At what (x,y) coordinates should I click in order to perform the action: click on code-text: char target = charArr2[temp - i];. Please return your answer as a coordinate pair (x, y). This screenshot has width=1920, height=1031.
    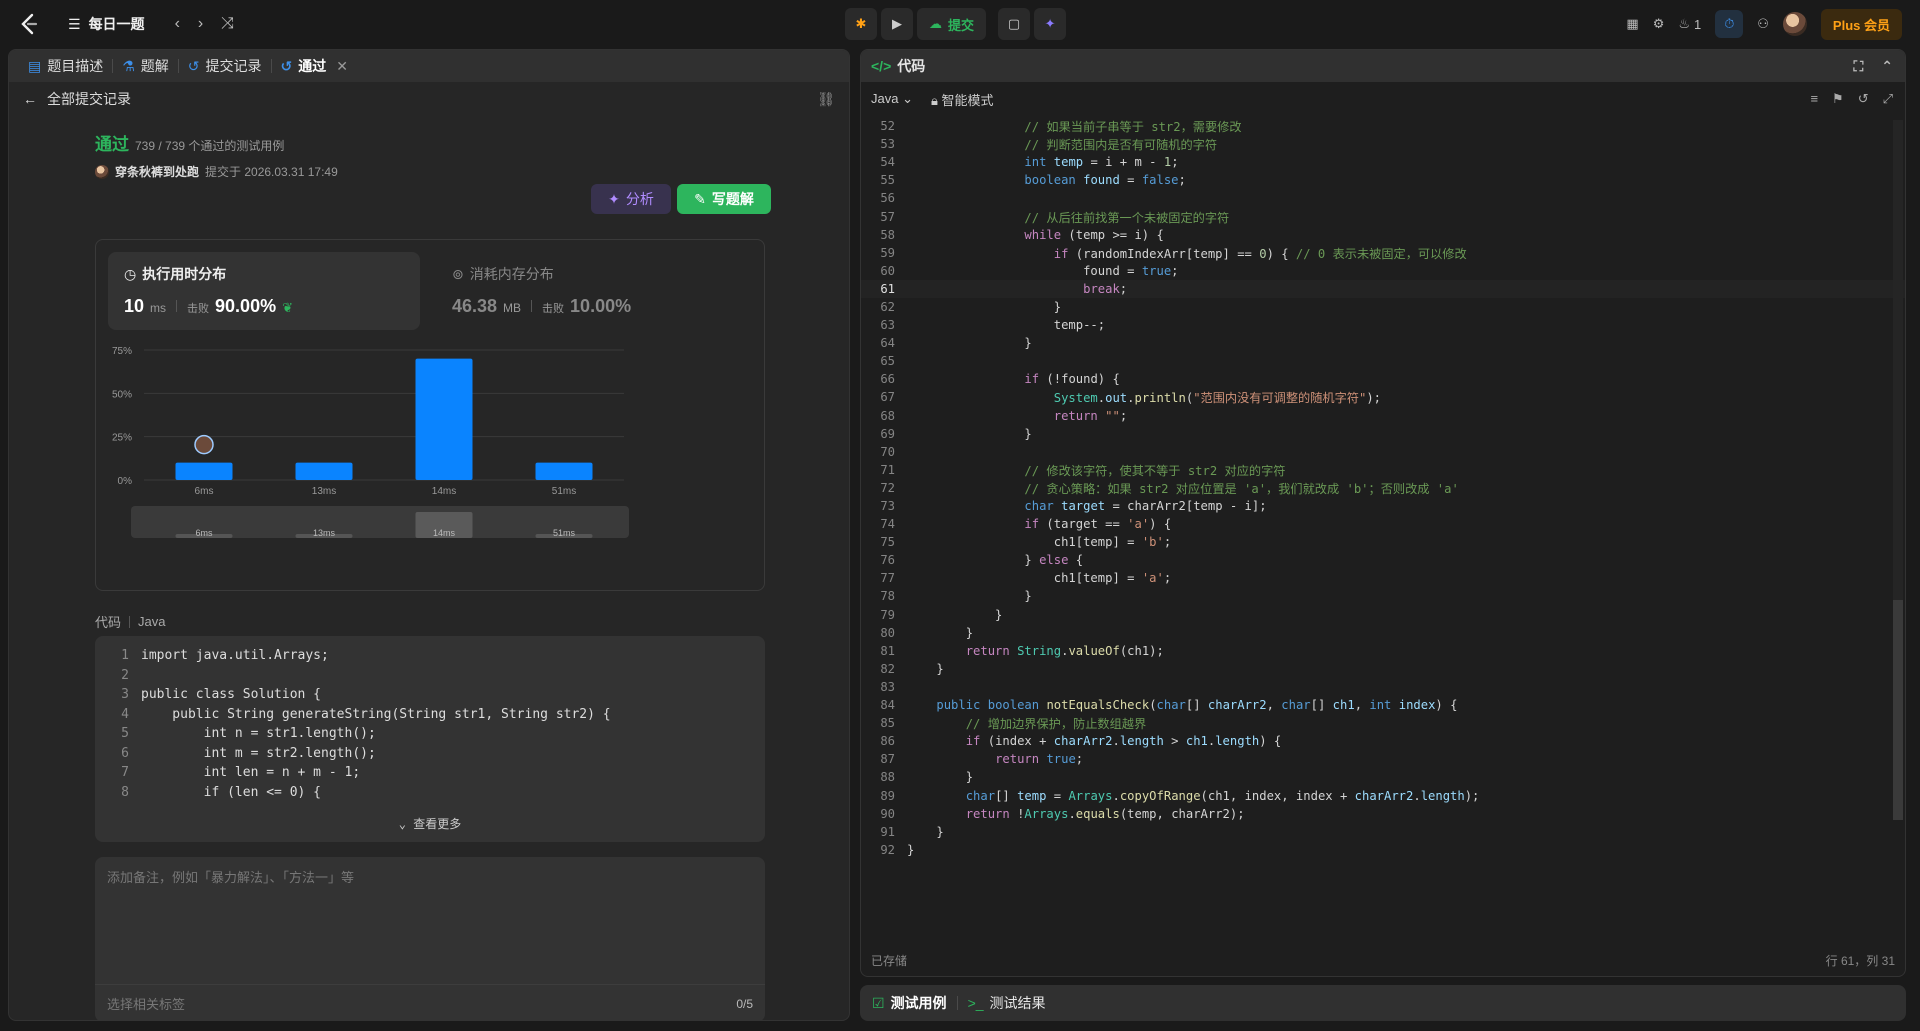
    Looking at the image, I should click on (1145, 506).